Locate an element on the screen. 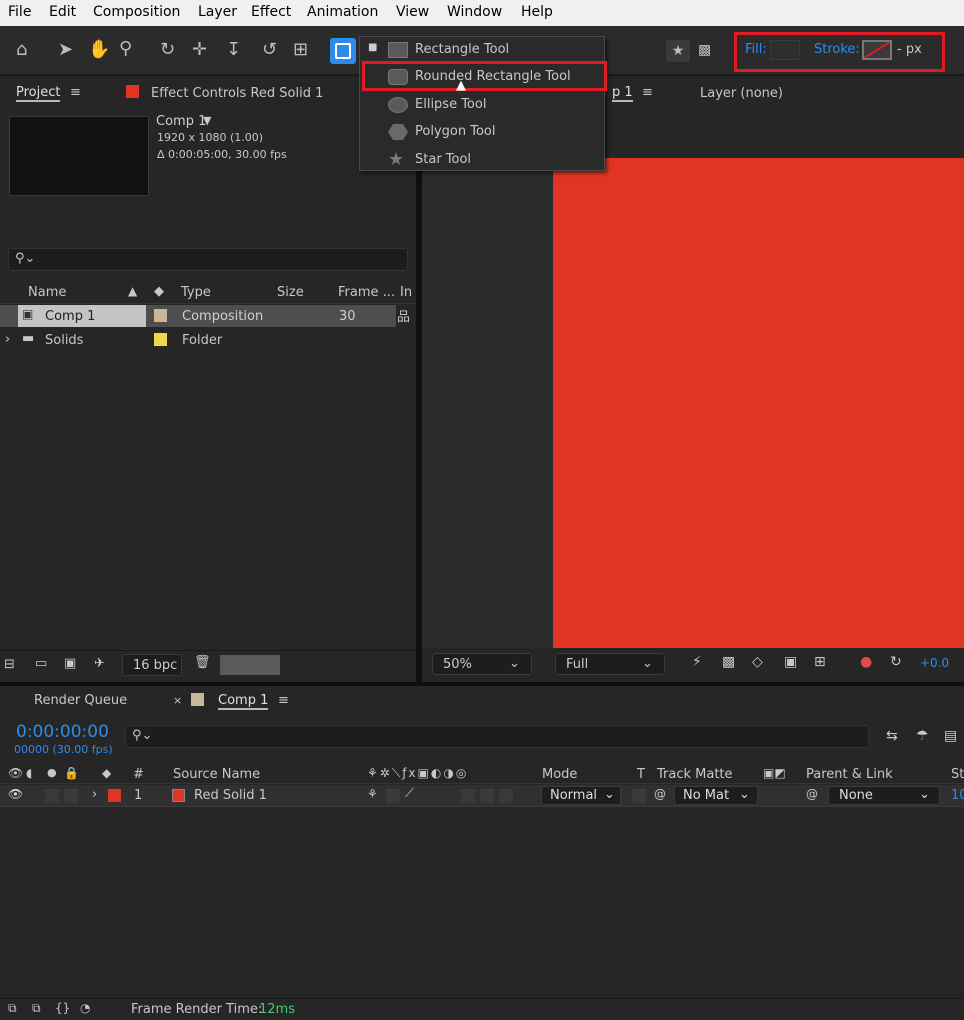  fast-preview-icon: ⚡ is located at coordinates (697, 662).